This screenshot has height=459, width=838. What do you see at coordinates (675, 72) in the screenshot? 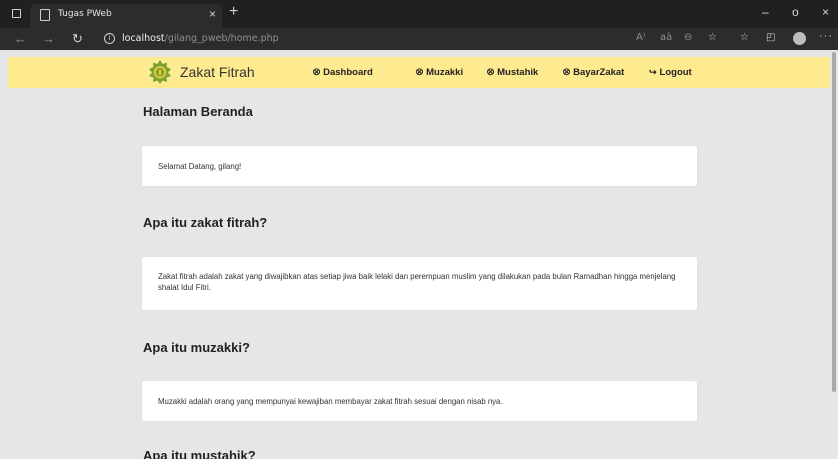
I see `nav-logout-label: Logout` at bounding box center [675, 72].